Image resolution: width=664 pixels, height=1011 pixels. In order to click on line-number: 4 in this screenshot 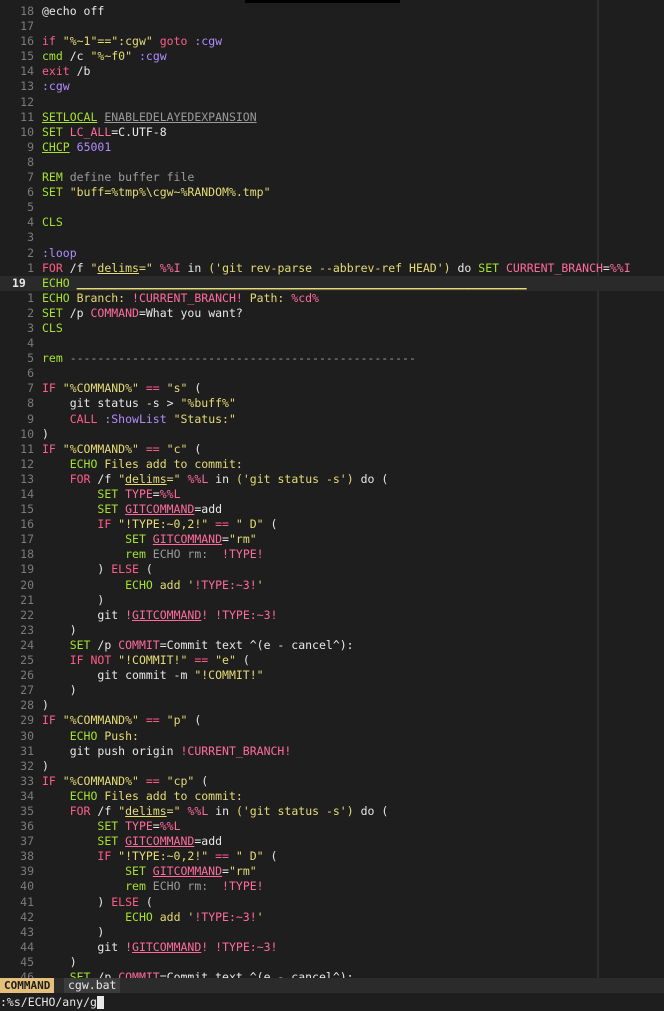, I will do `click(30, 222)`.